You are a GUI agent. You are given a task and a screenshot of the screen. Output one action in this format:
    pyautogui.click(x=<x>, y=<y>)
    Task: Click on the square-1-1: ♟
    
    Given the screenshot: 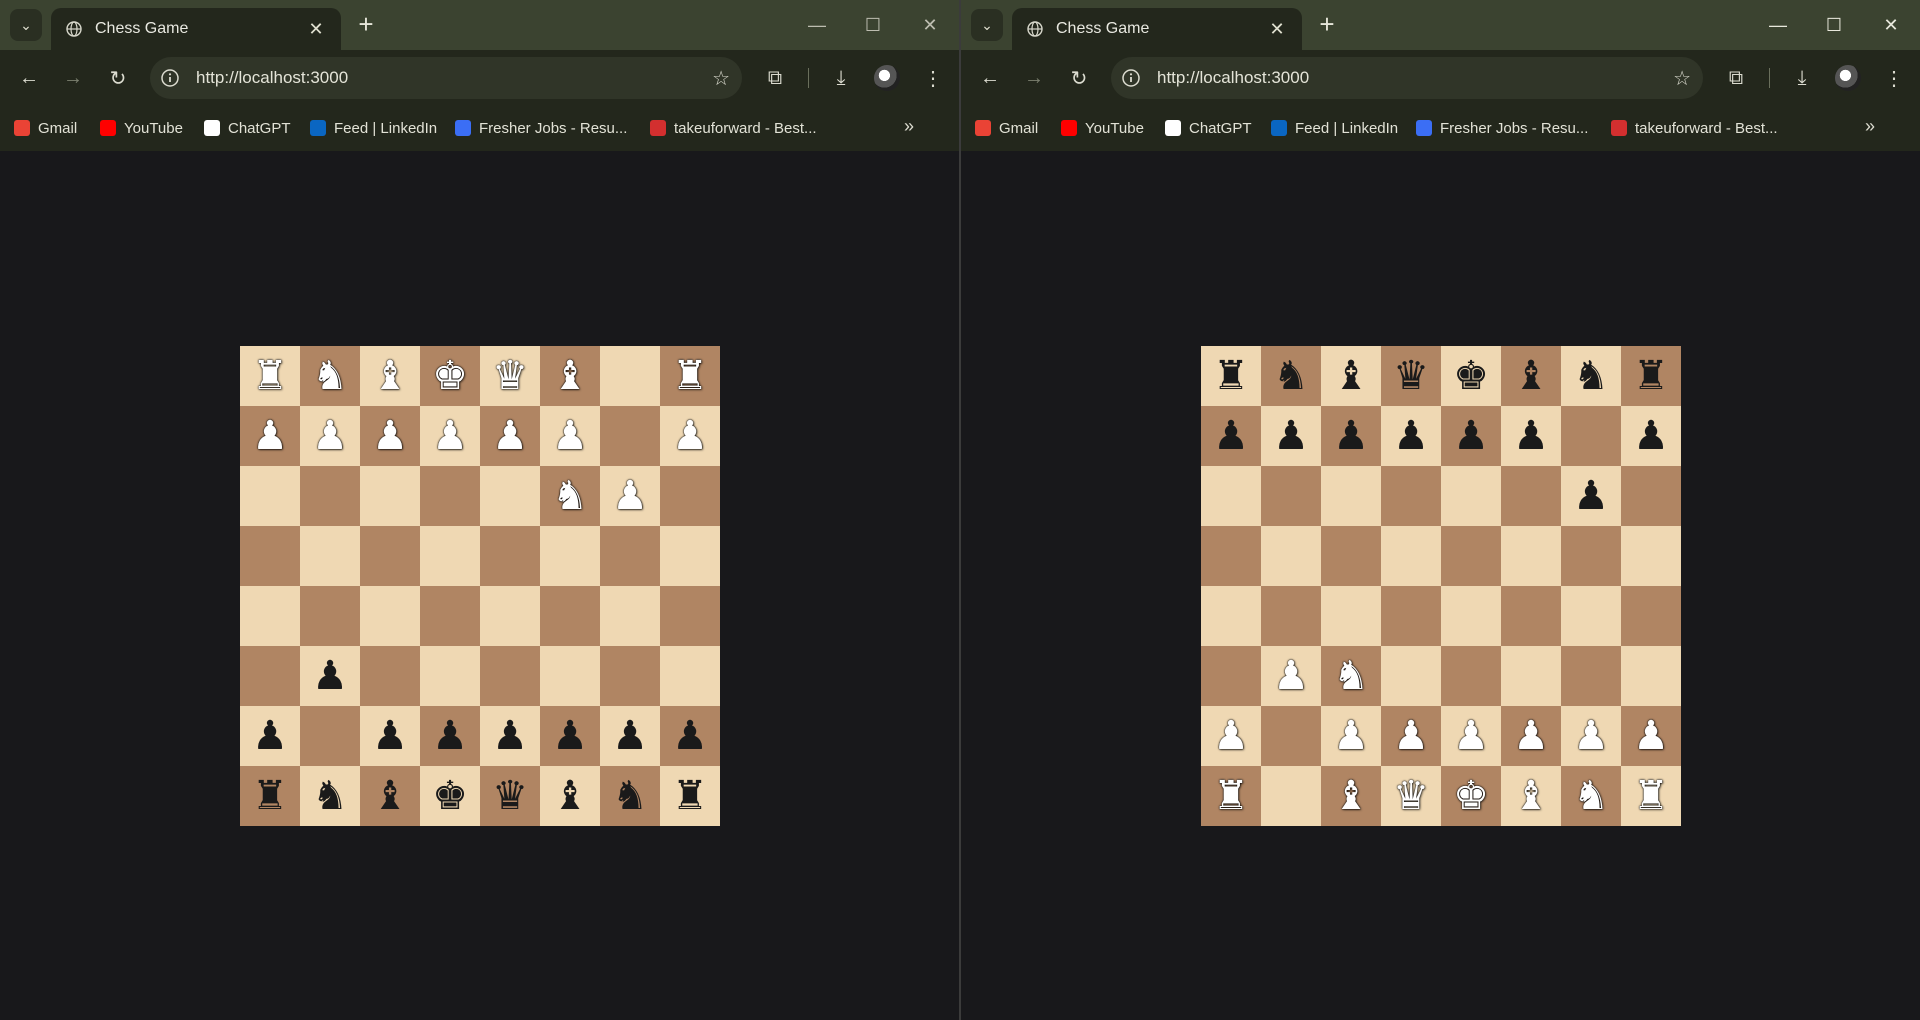 What is the action you would take?
    pyautogui.click(x=330, y=436)
    